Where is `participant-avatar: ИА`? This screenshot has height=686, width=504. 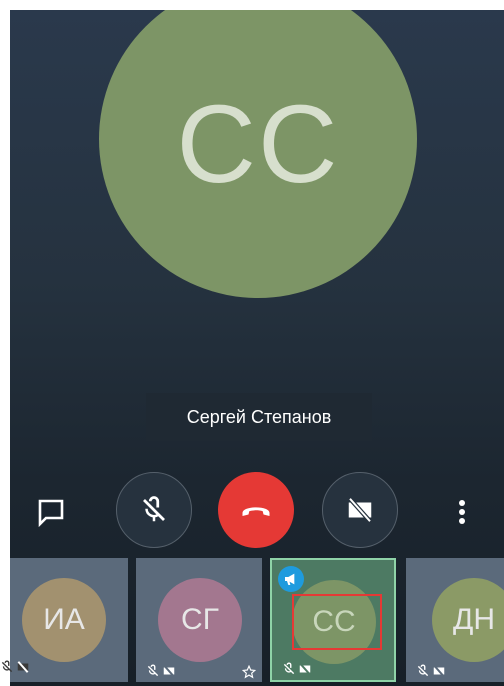 participant-avatar: ИА is located at coordinates (64, 620).